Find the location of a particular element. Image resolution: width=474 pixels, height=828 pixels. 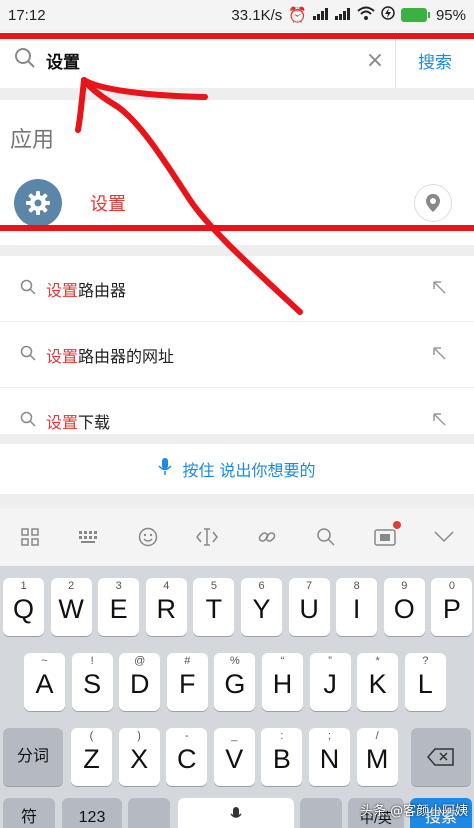

key-j: ” J is located at coordinates (330, 682).